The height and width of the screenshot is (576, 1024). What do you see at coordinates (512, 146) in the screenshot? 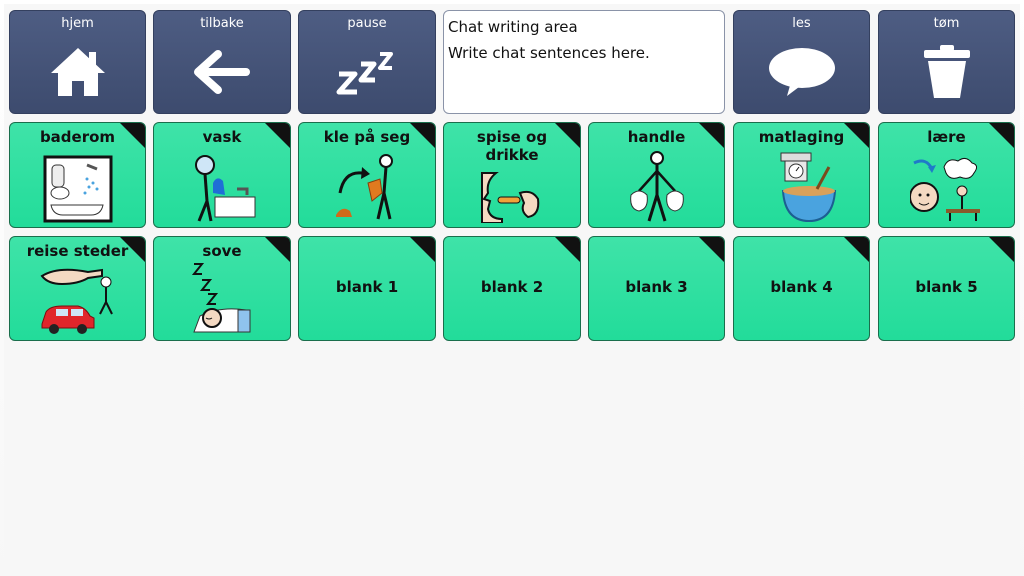
I see `tile-label: spise og drikke` at bounding box center [512, 146].